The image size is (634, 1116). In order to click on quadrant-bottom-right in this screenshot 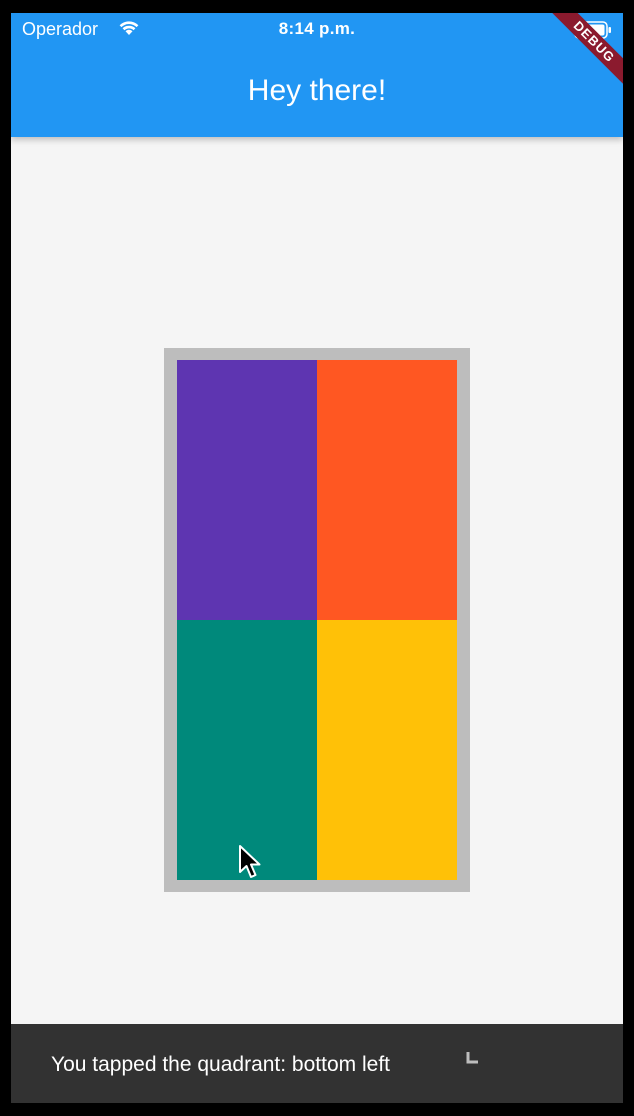, I will do `click(387, 750)`.